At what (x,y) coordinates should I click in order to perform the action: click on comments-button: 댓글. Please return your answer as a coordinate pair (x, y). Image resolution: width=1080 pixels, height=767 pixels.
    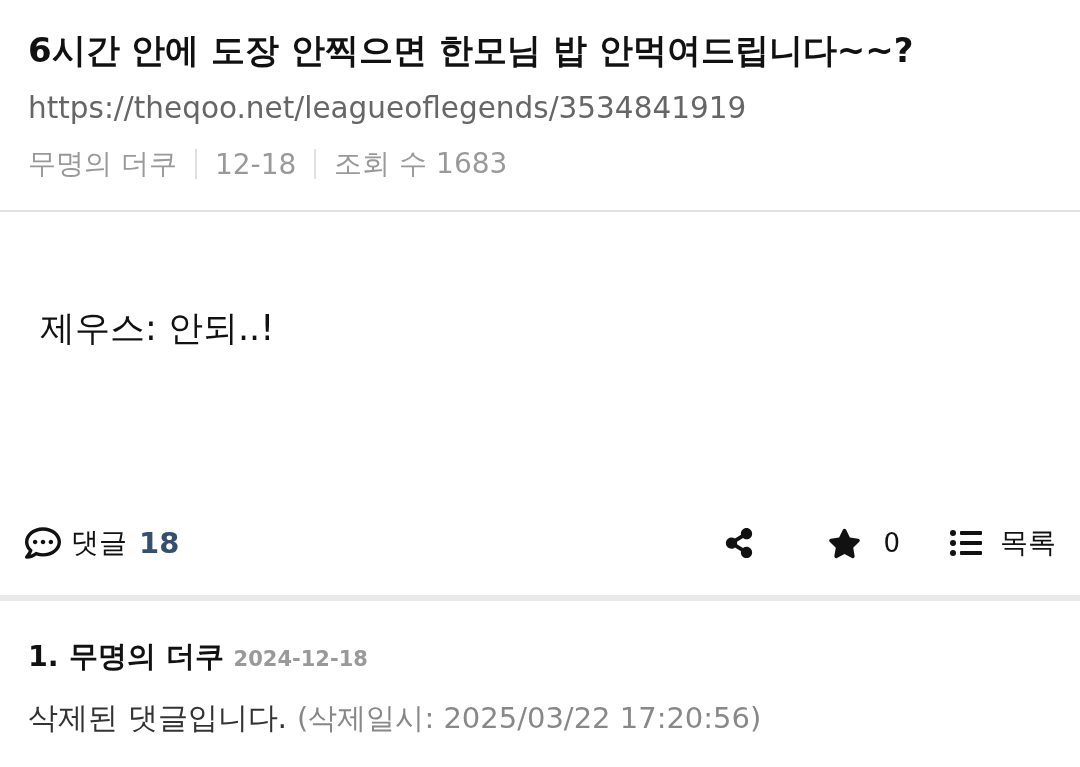
    Looking at the image, I should click on (76, 543).